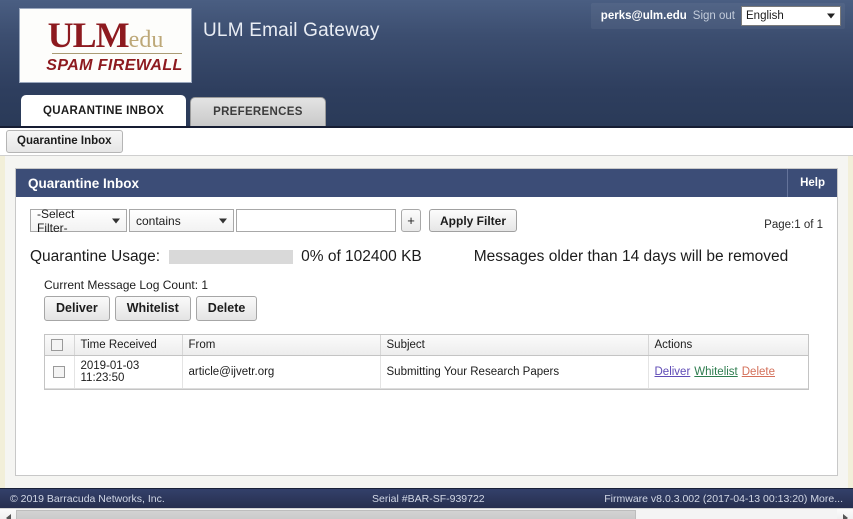 The height and width of the screenshot is (519, 853). What do you see at coordinates (56, 220) in the screenshot?
I see `filter-field-select-value: -Select Filter-` at bounding box center [56, 220].